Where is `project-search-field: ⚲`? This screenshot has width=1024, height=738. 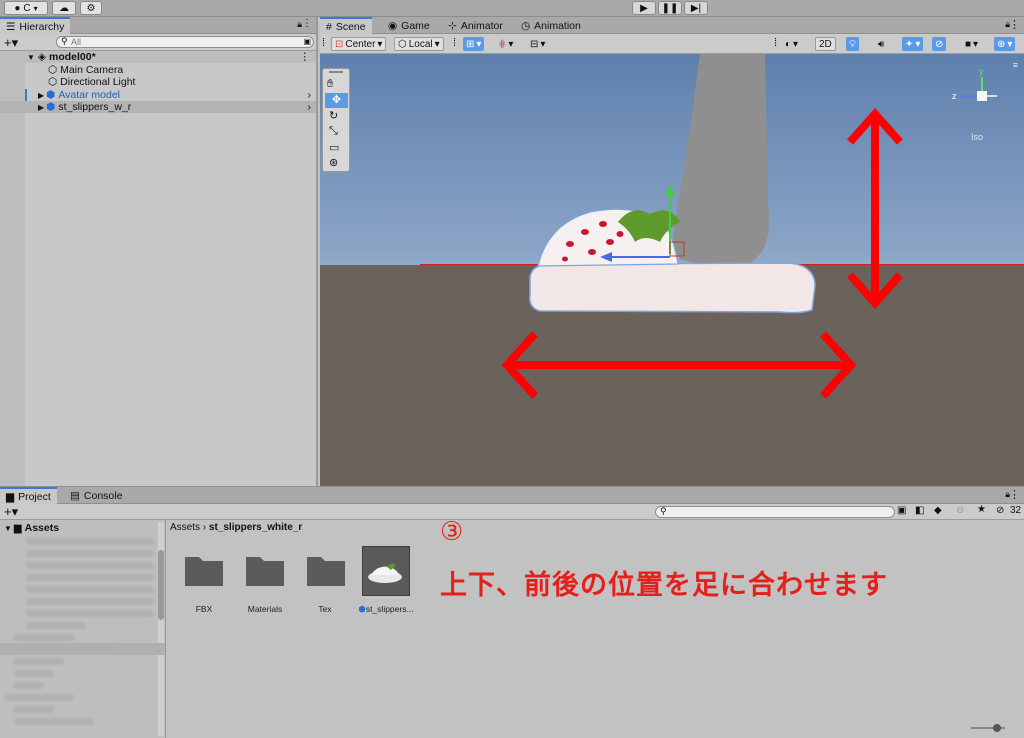 project-search-field: ⚲ is located at coordinates (775, 512).